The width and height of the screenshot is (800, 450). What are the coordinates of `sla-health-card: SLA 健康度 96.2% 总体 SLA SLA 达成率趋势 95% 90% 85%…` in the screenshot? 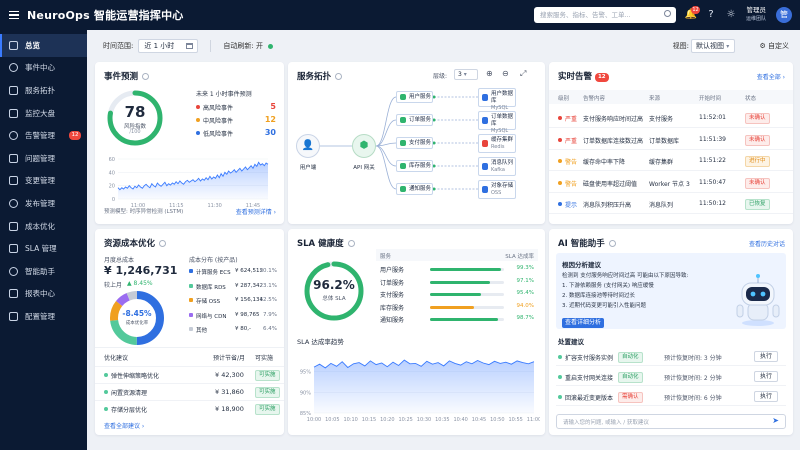 It's located at (416, 332).